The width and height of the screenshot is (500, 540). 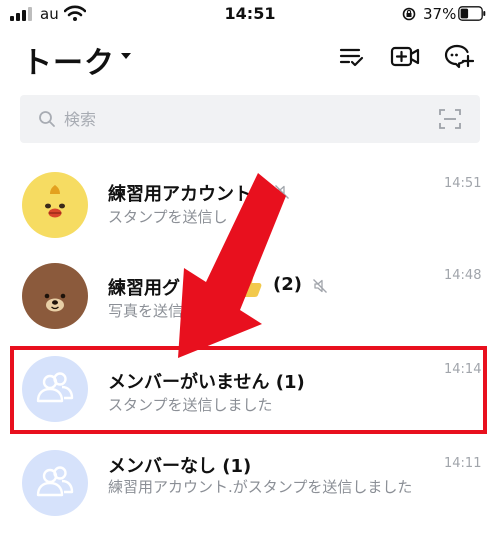 What do you see at coordinates (55, 296) in the screenshot?
I see `bear-avatar` at bounding box center [55, 296].